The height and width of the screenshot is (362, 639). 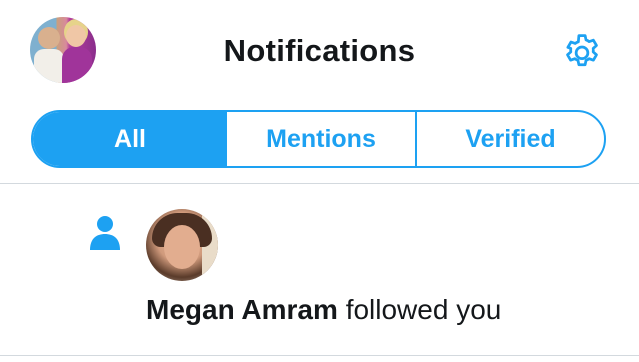 I want to click on user-avatar, so click(x=182, y=245).